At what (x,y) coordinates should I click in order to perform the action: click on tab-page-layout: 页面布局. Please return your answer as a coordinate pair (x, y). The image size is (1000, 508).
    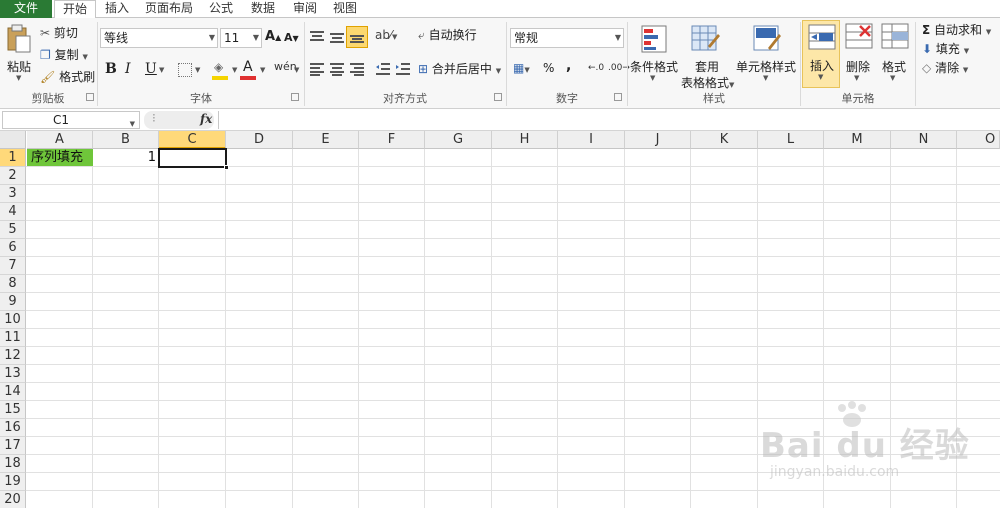
    Looking at the image, I should click on (169, 9).